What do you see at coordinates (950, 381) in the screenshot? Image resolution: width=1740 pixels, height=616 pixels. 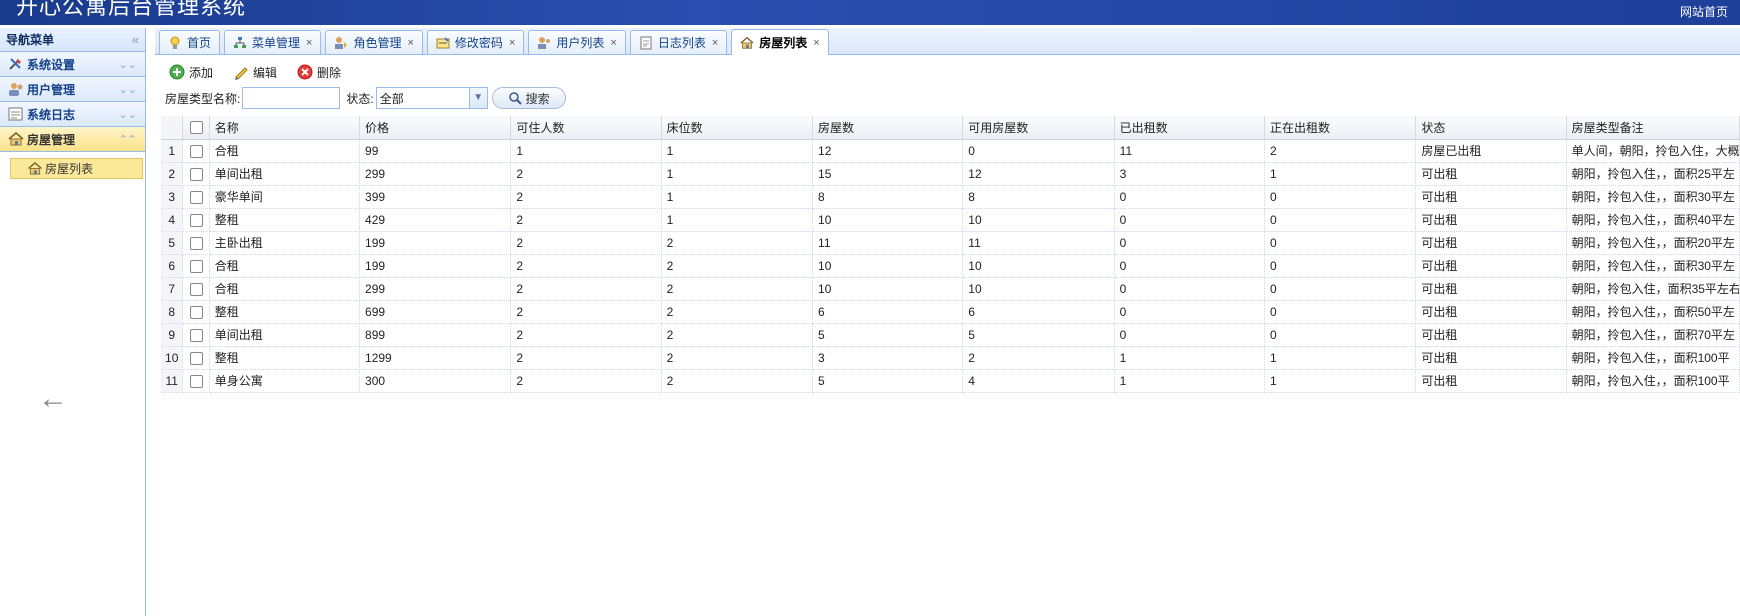 I see `table-row: 11 单身公寓 300 2 2 5 4 1 1 可出租 朝阳，拎包入住，，面积100平` at bounding box center [950, 381].